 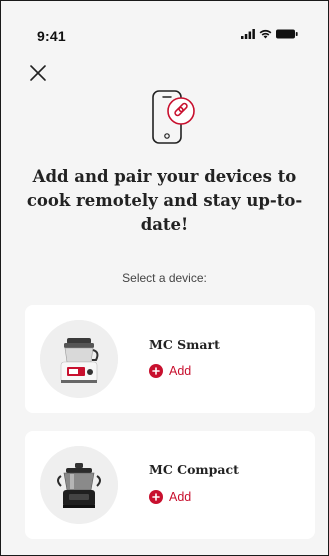 I want to click on device-name: MC Smart, so click(x=184, y=344).